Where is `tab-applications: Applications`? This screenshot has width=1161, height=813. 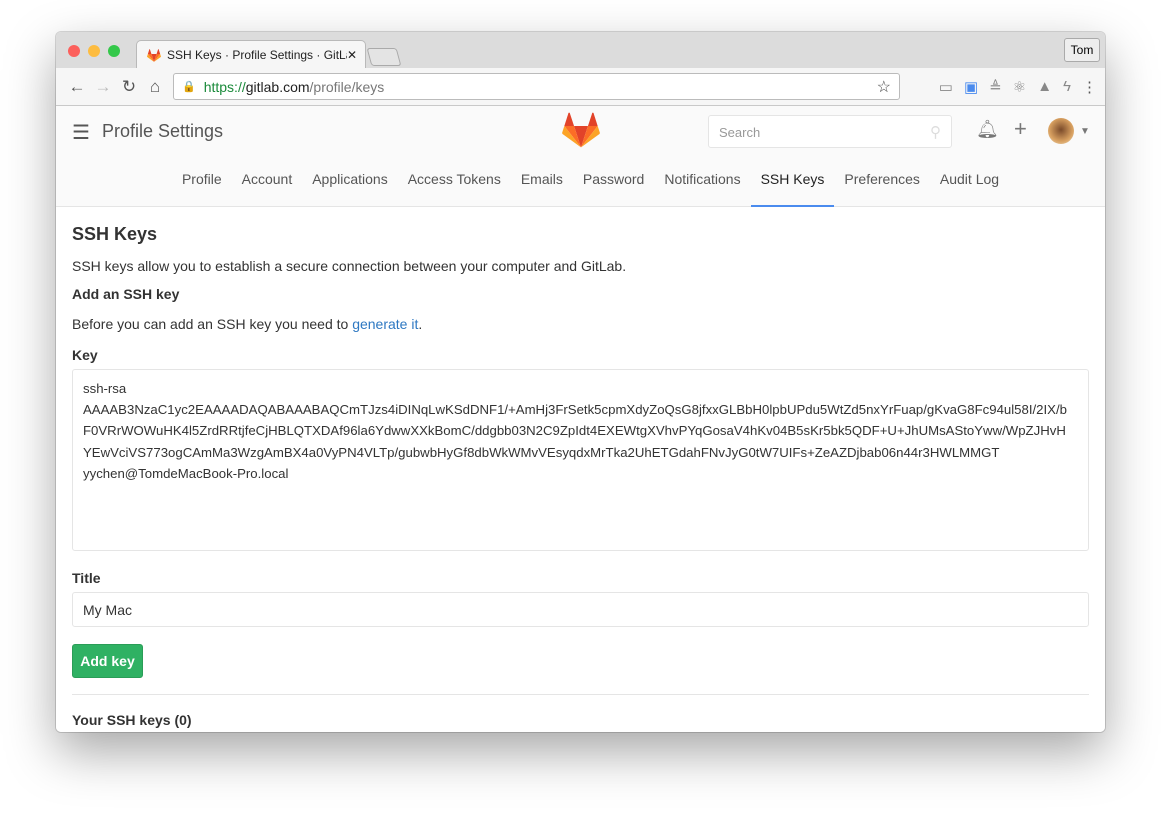
tab-applications: Applications is located at coordinates (350, 181).